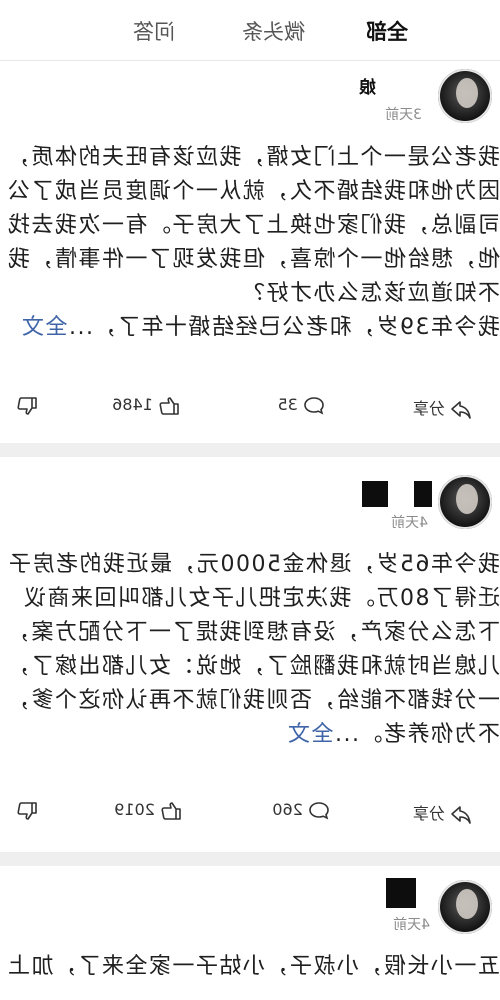 The width and height of the screenshot is (500, 1000). Describe the element at coordinates (253, 259) in the screenshot. I see `post-text-line: 他，想给他一个惊喜，但我发现了一件事情，我` at that location.